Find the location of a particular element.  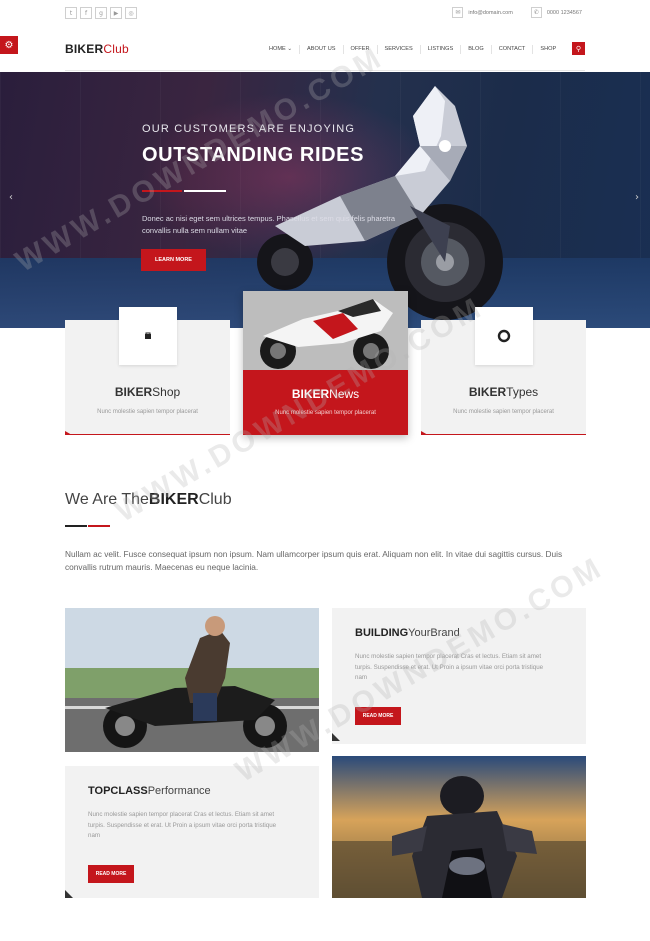

news-motorcycle-image is located at coordinates (325, 330).